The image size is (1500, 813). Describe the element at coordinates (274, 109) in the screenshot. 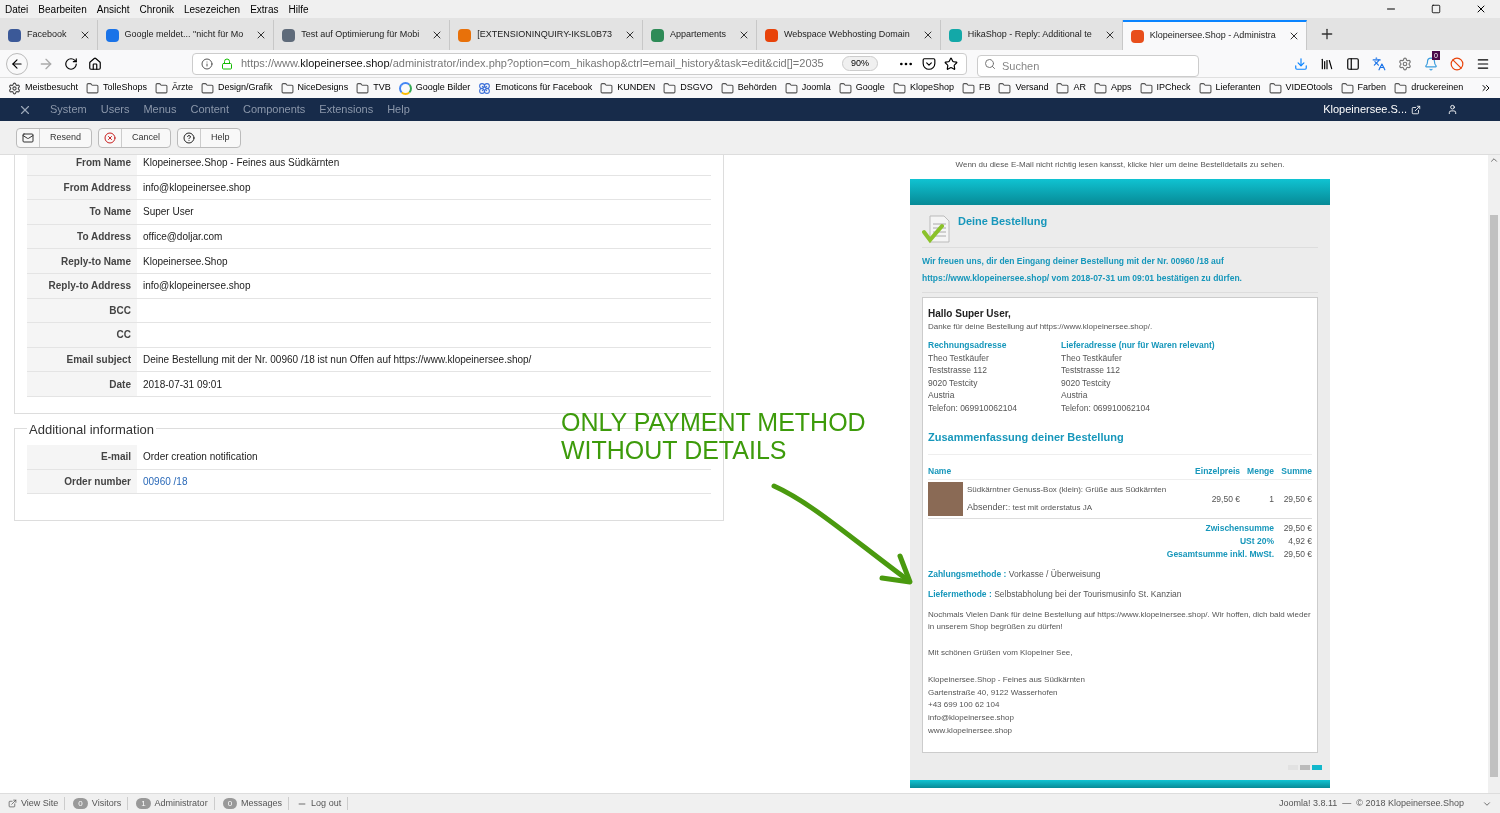

I see `admin-menu-item: Components` at that location.